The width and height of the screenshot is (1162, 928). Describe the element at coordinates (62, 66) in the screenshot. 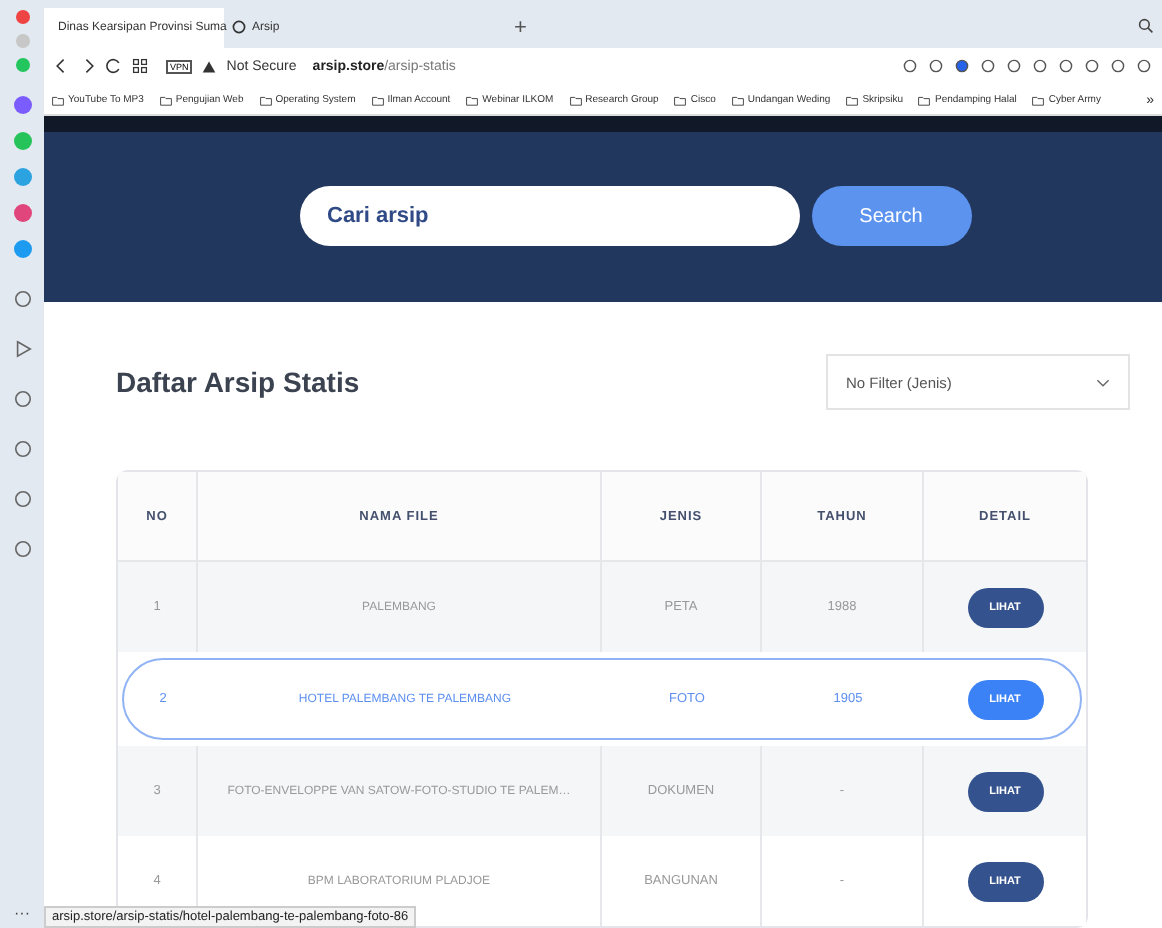

I see `back-icon` at that location.